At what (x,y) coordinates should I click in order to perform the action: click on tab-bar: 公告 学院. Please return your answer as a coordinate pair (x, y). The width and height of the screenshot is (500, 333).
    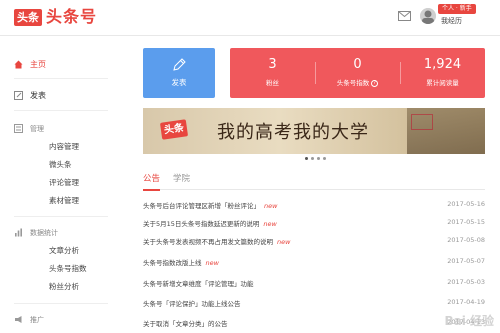
    Looking at the image, I should click on (314, 181).